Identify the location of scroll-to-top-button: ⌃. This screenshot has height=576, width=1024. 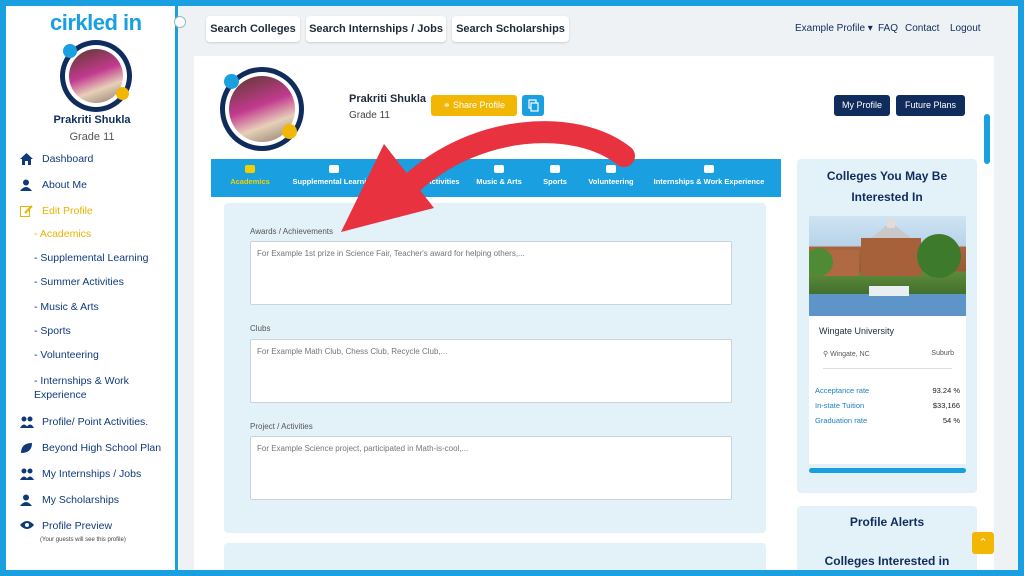
(983, 543).